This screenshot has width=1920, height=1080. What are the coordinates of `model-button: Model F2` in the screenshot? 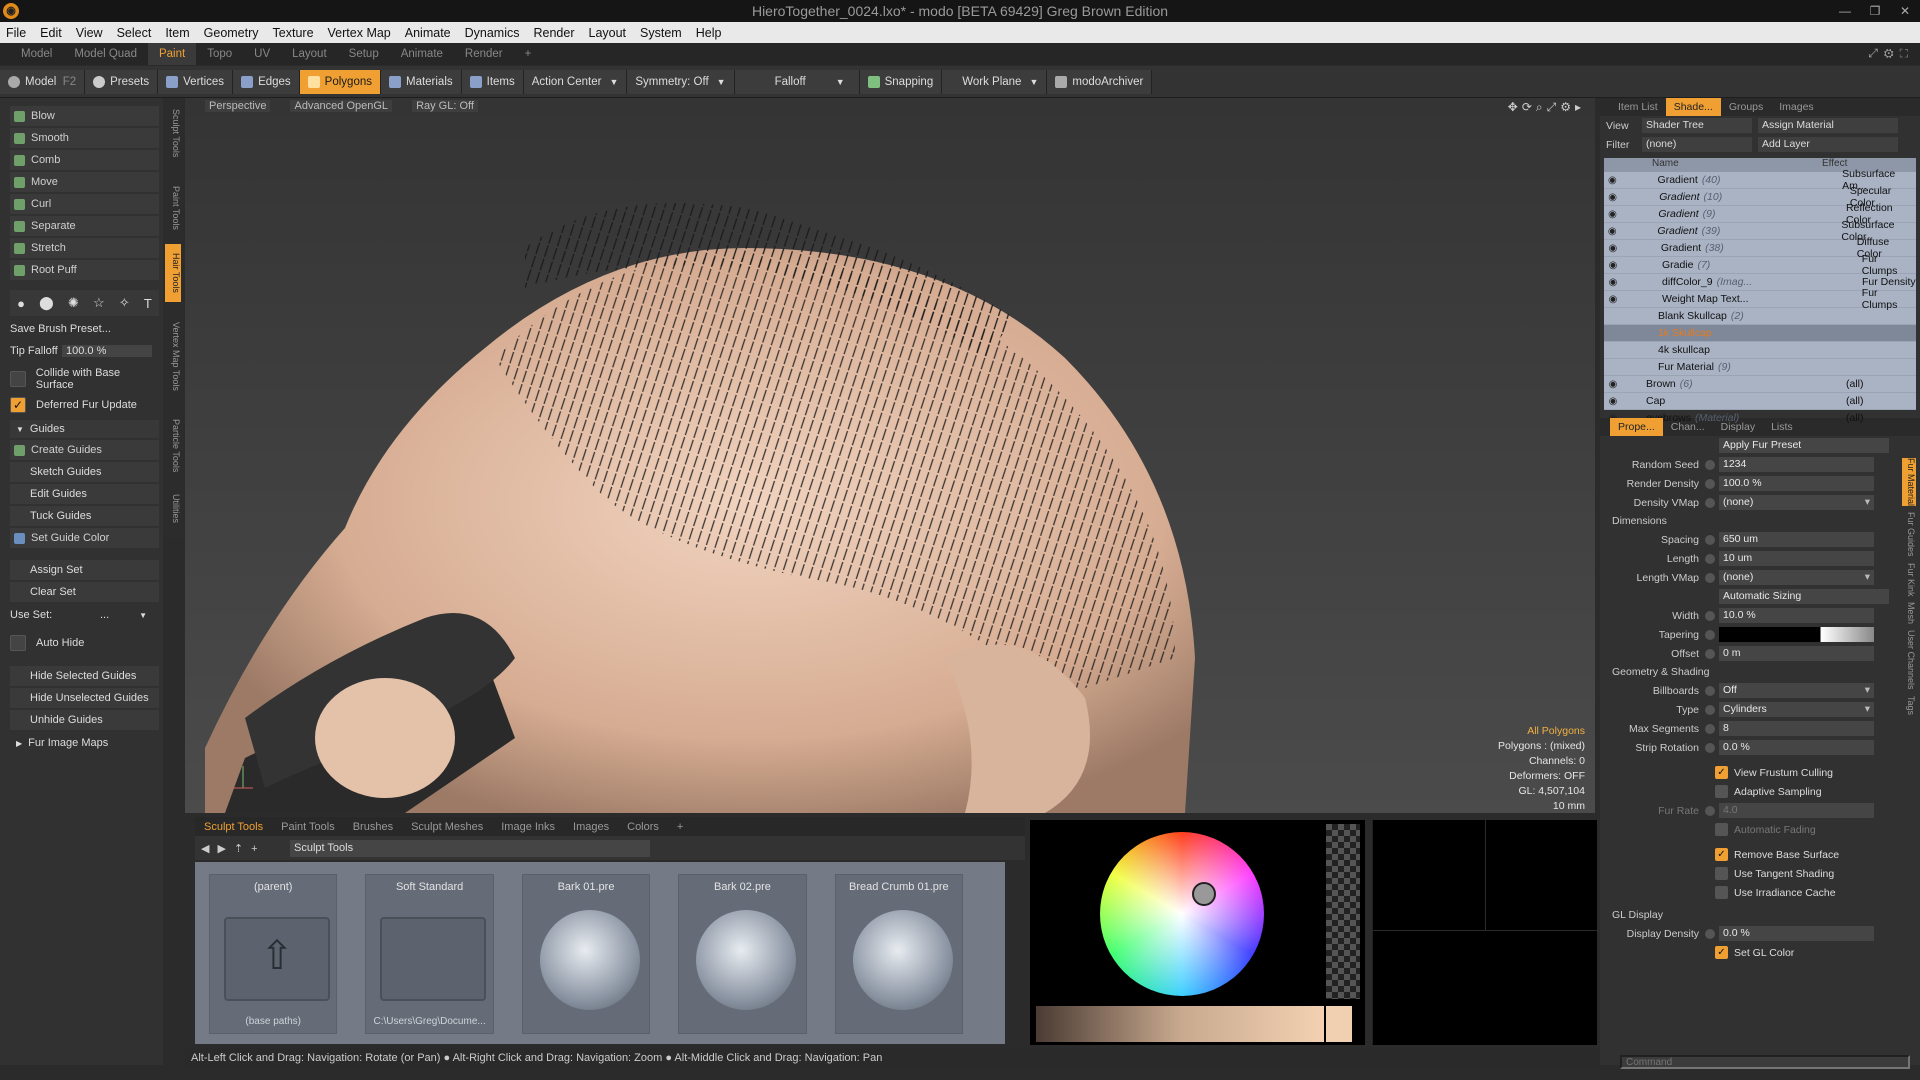 It's located at (43, 81).